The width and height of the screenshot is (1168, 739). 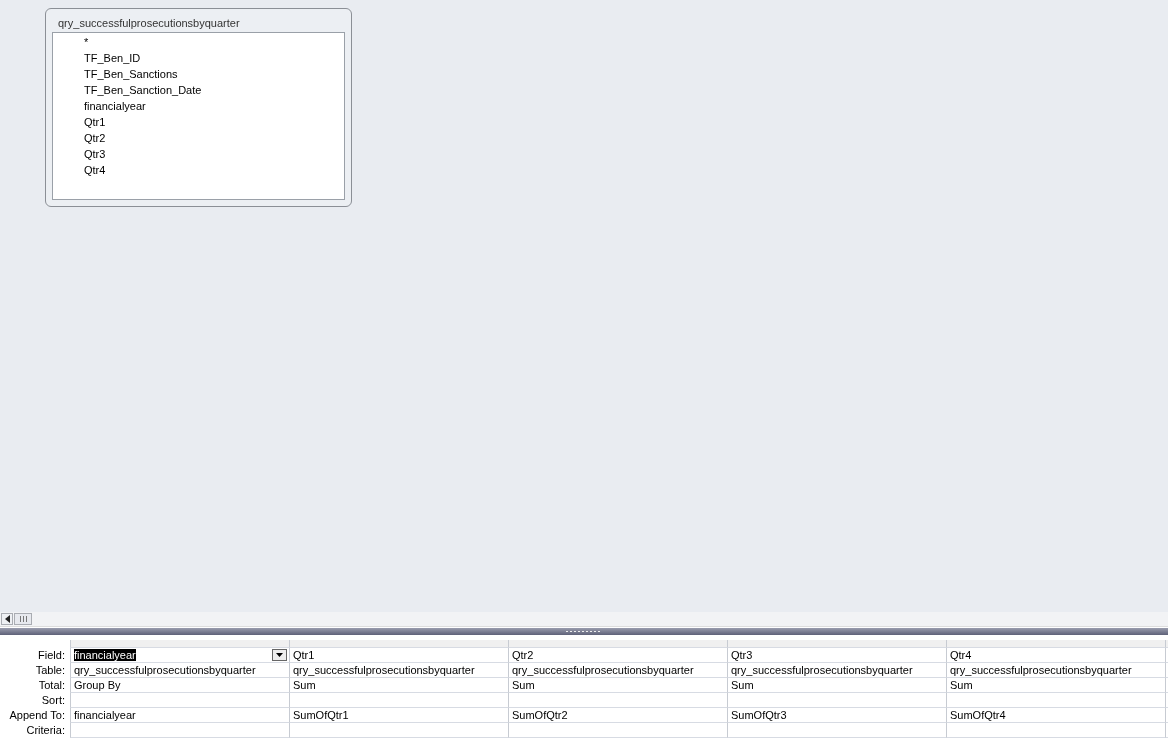 I want to click on grid-cell: SumOfQtr2, so click(x=617, y=715).